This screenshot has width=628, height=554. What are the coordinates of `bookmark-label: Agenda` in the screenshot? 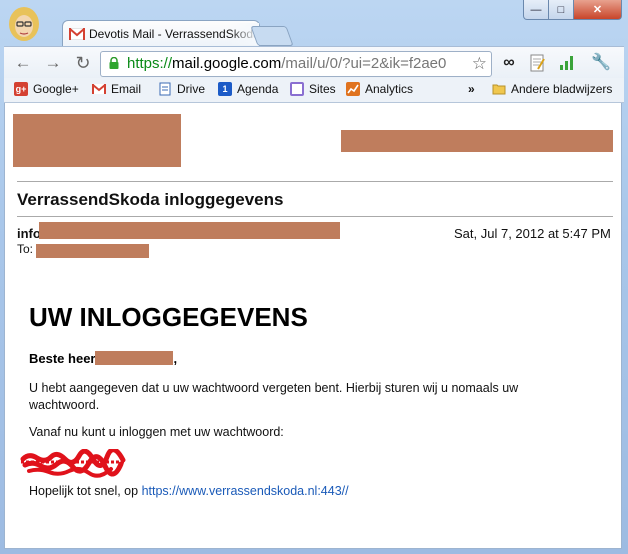 It's located at (258, 89).